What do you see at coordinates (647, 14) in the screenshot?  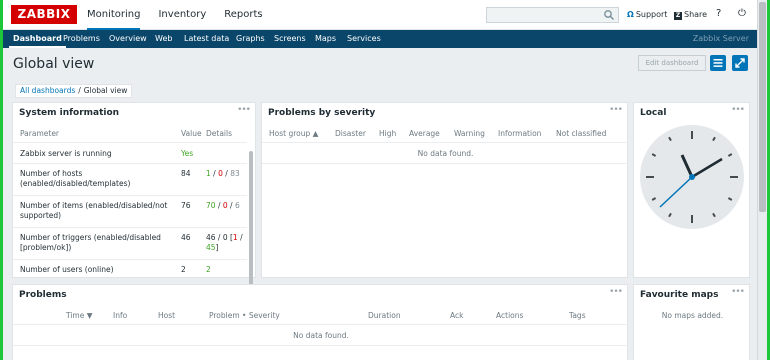 I see `support-link: Ω Support` at bounding box center [647, 14].